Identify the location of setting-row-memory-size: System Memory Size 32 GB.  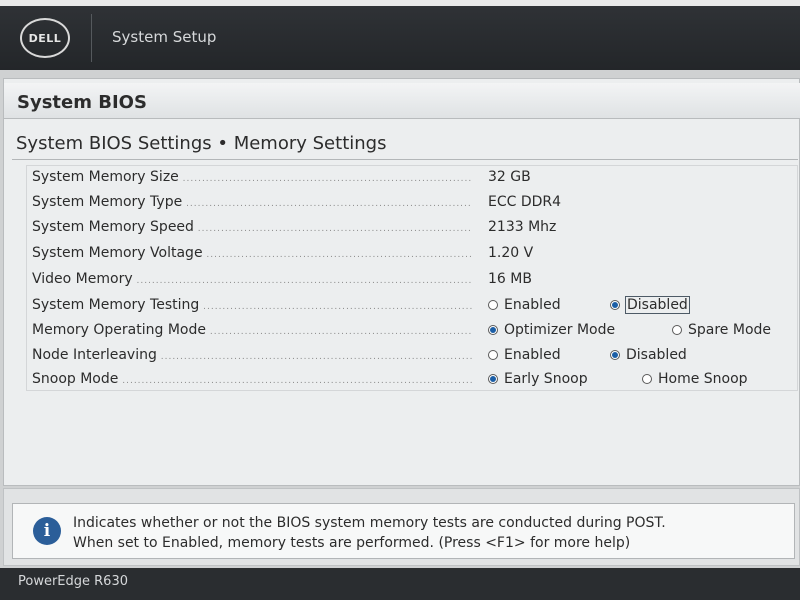
(416, 180).